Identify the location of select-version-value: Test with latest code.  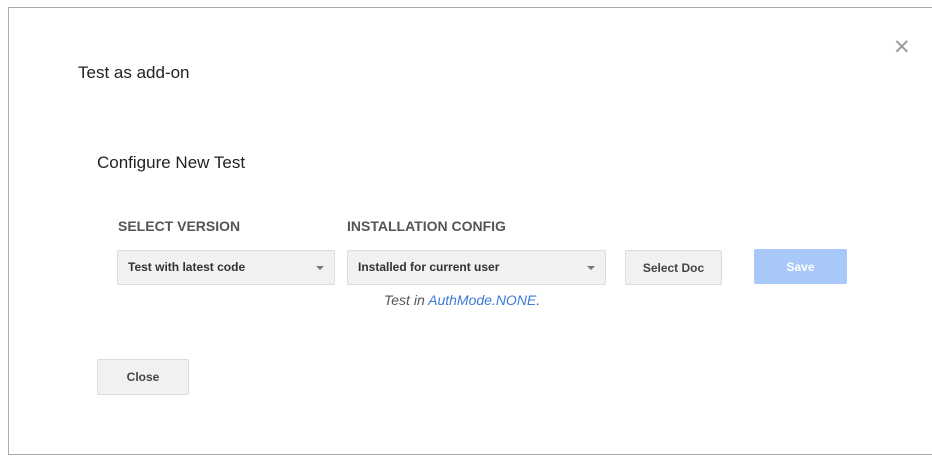
(187, 267).